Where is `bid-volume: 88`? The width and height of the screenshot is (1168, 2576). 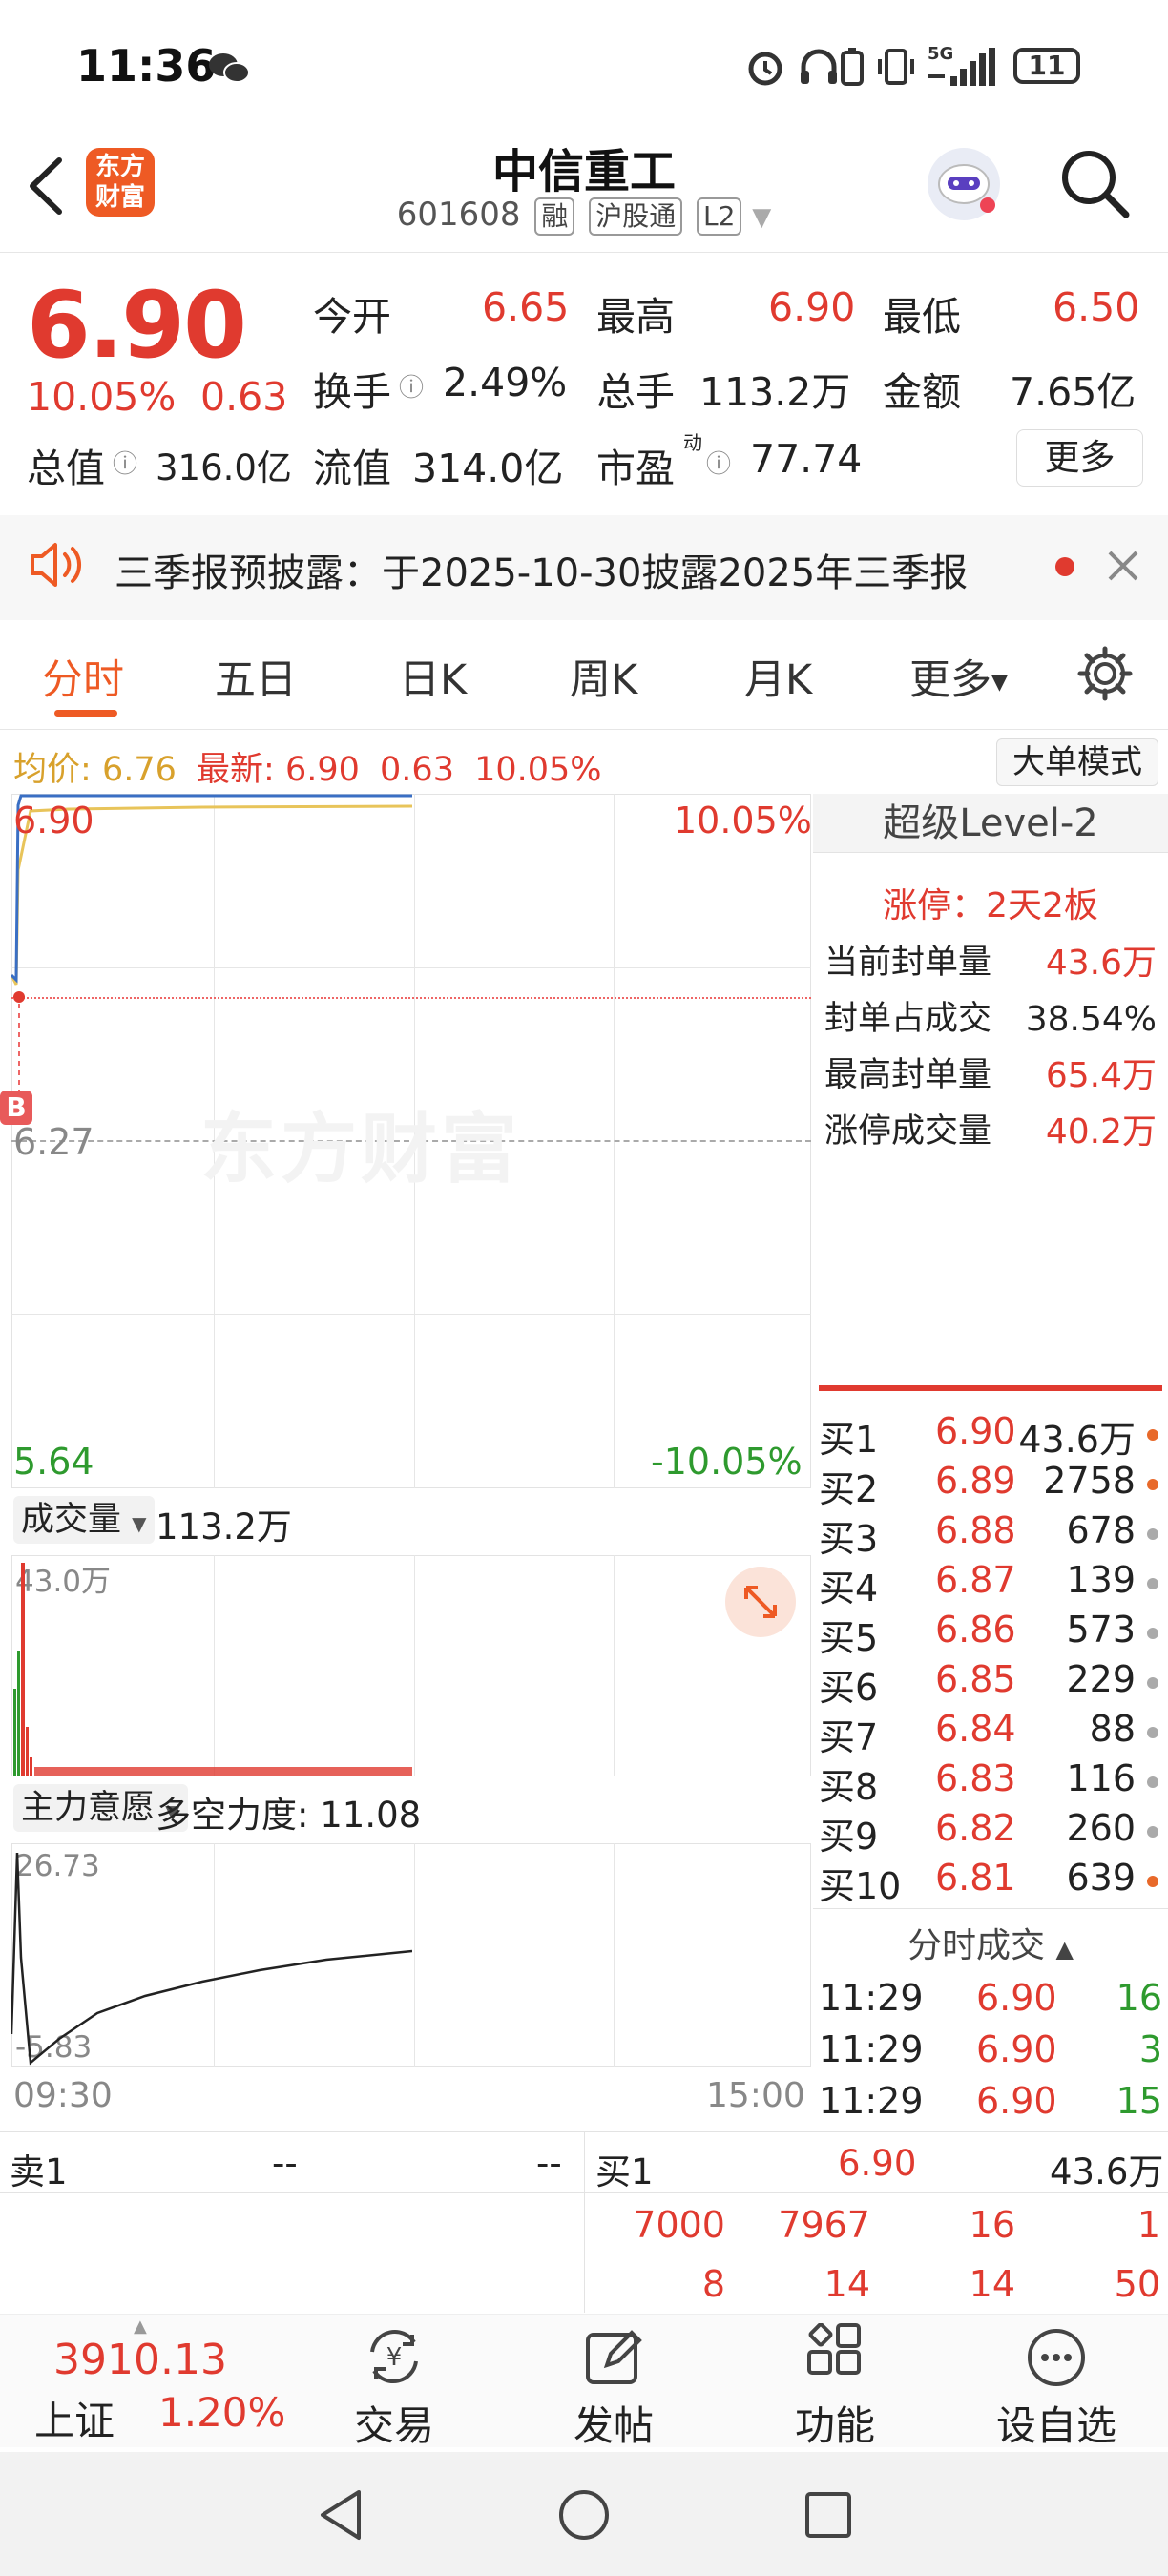
bid-volume: 88 is located at coordinates (1113, 1729).